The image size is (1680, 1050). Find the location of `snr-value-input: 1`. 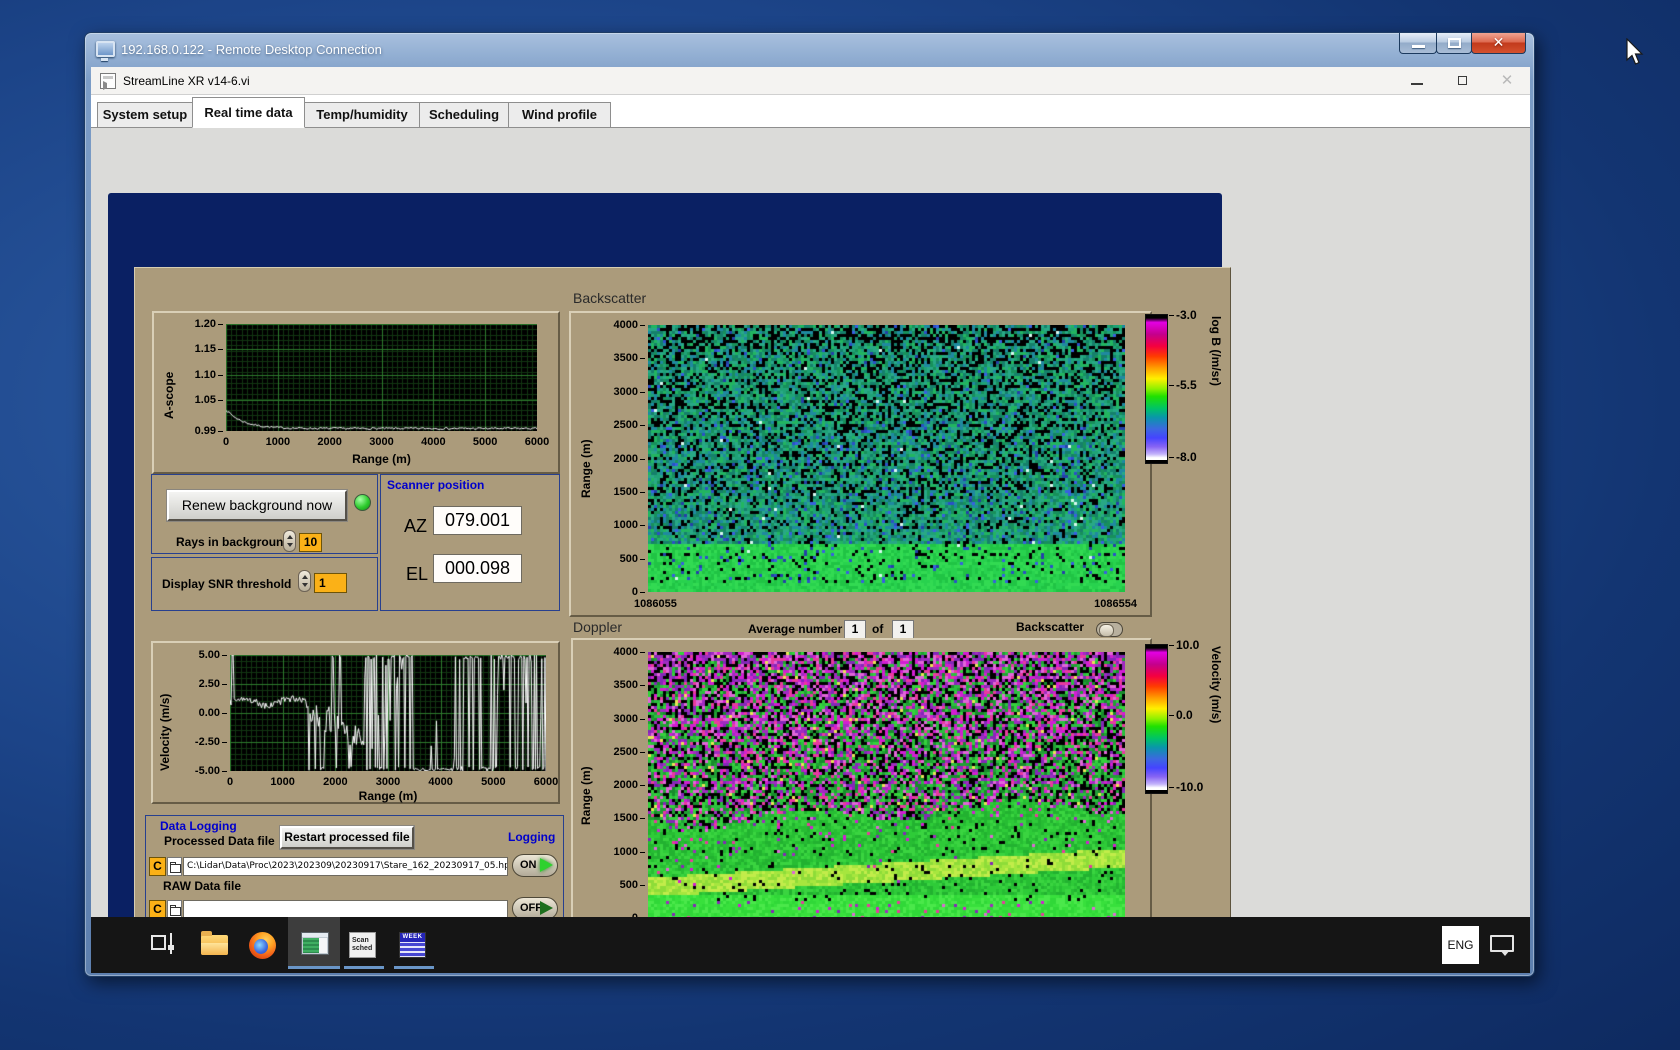

snr-value-input: 1 is located at coordinates (330, 583).